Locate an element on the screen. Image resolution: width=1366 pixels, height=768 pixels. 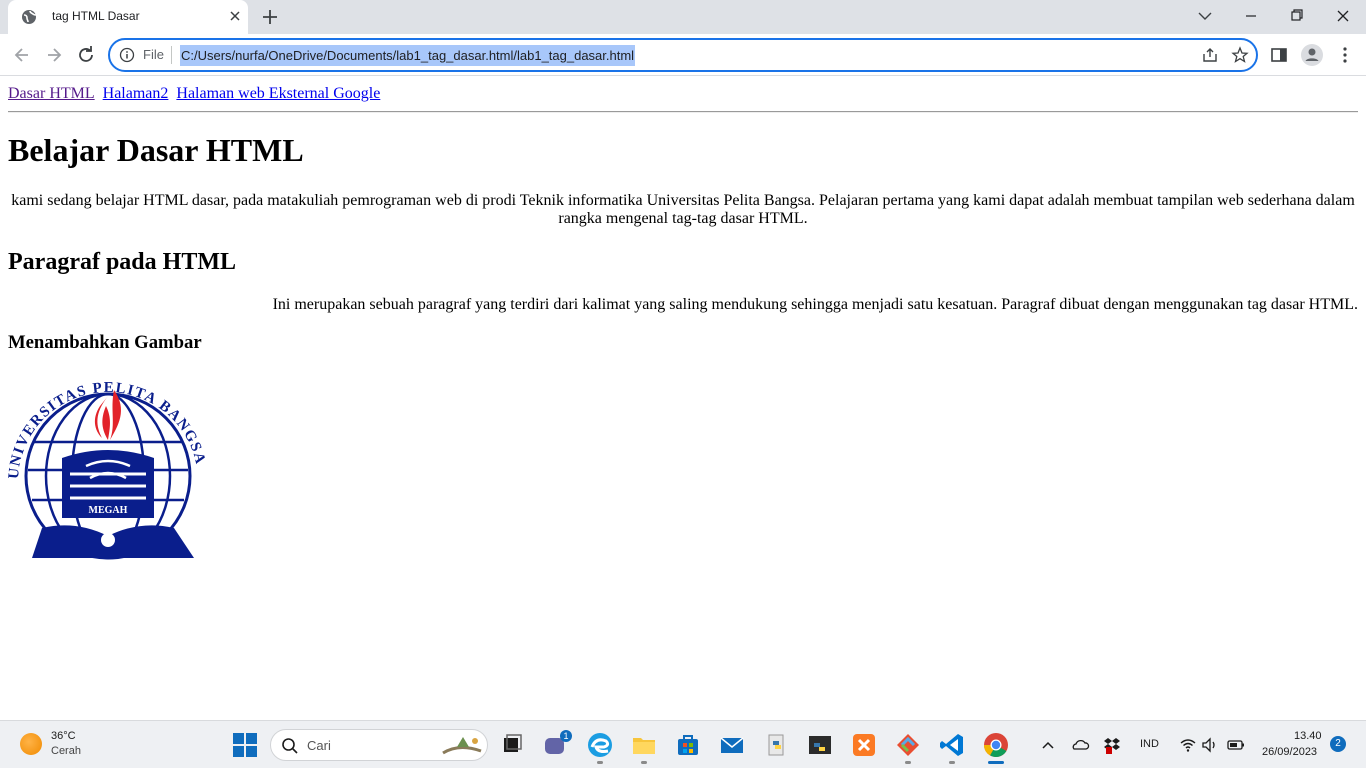
profile-avatar-icon is located at coordinates (1312, 55).